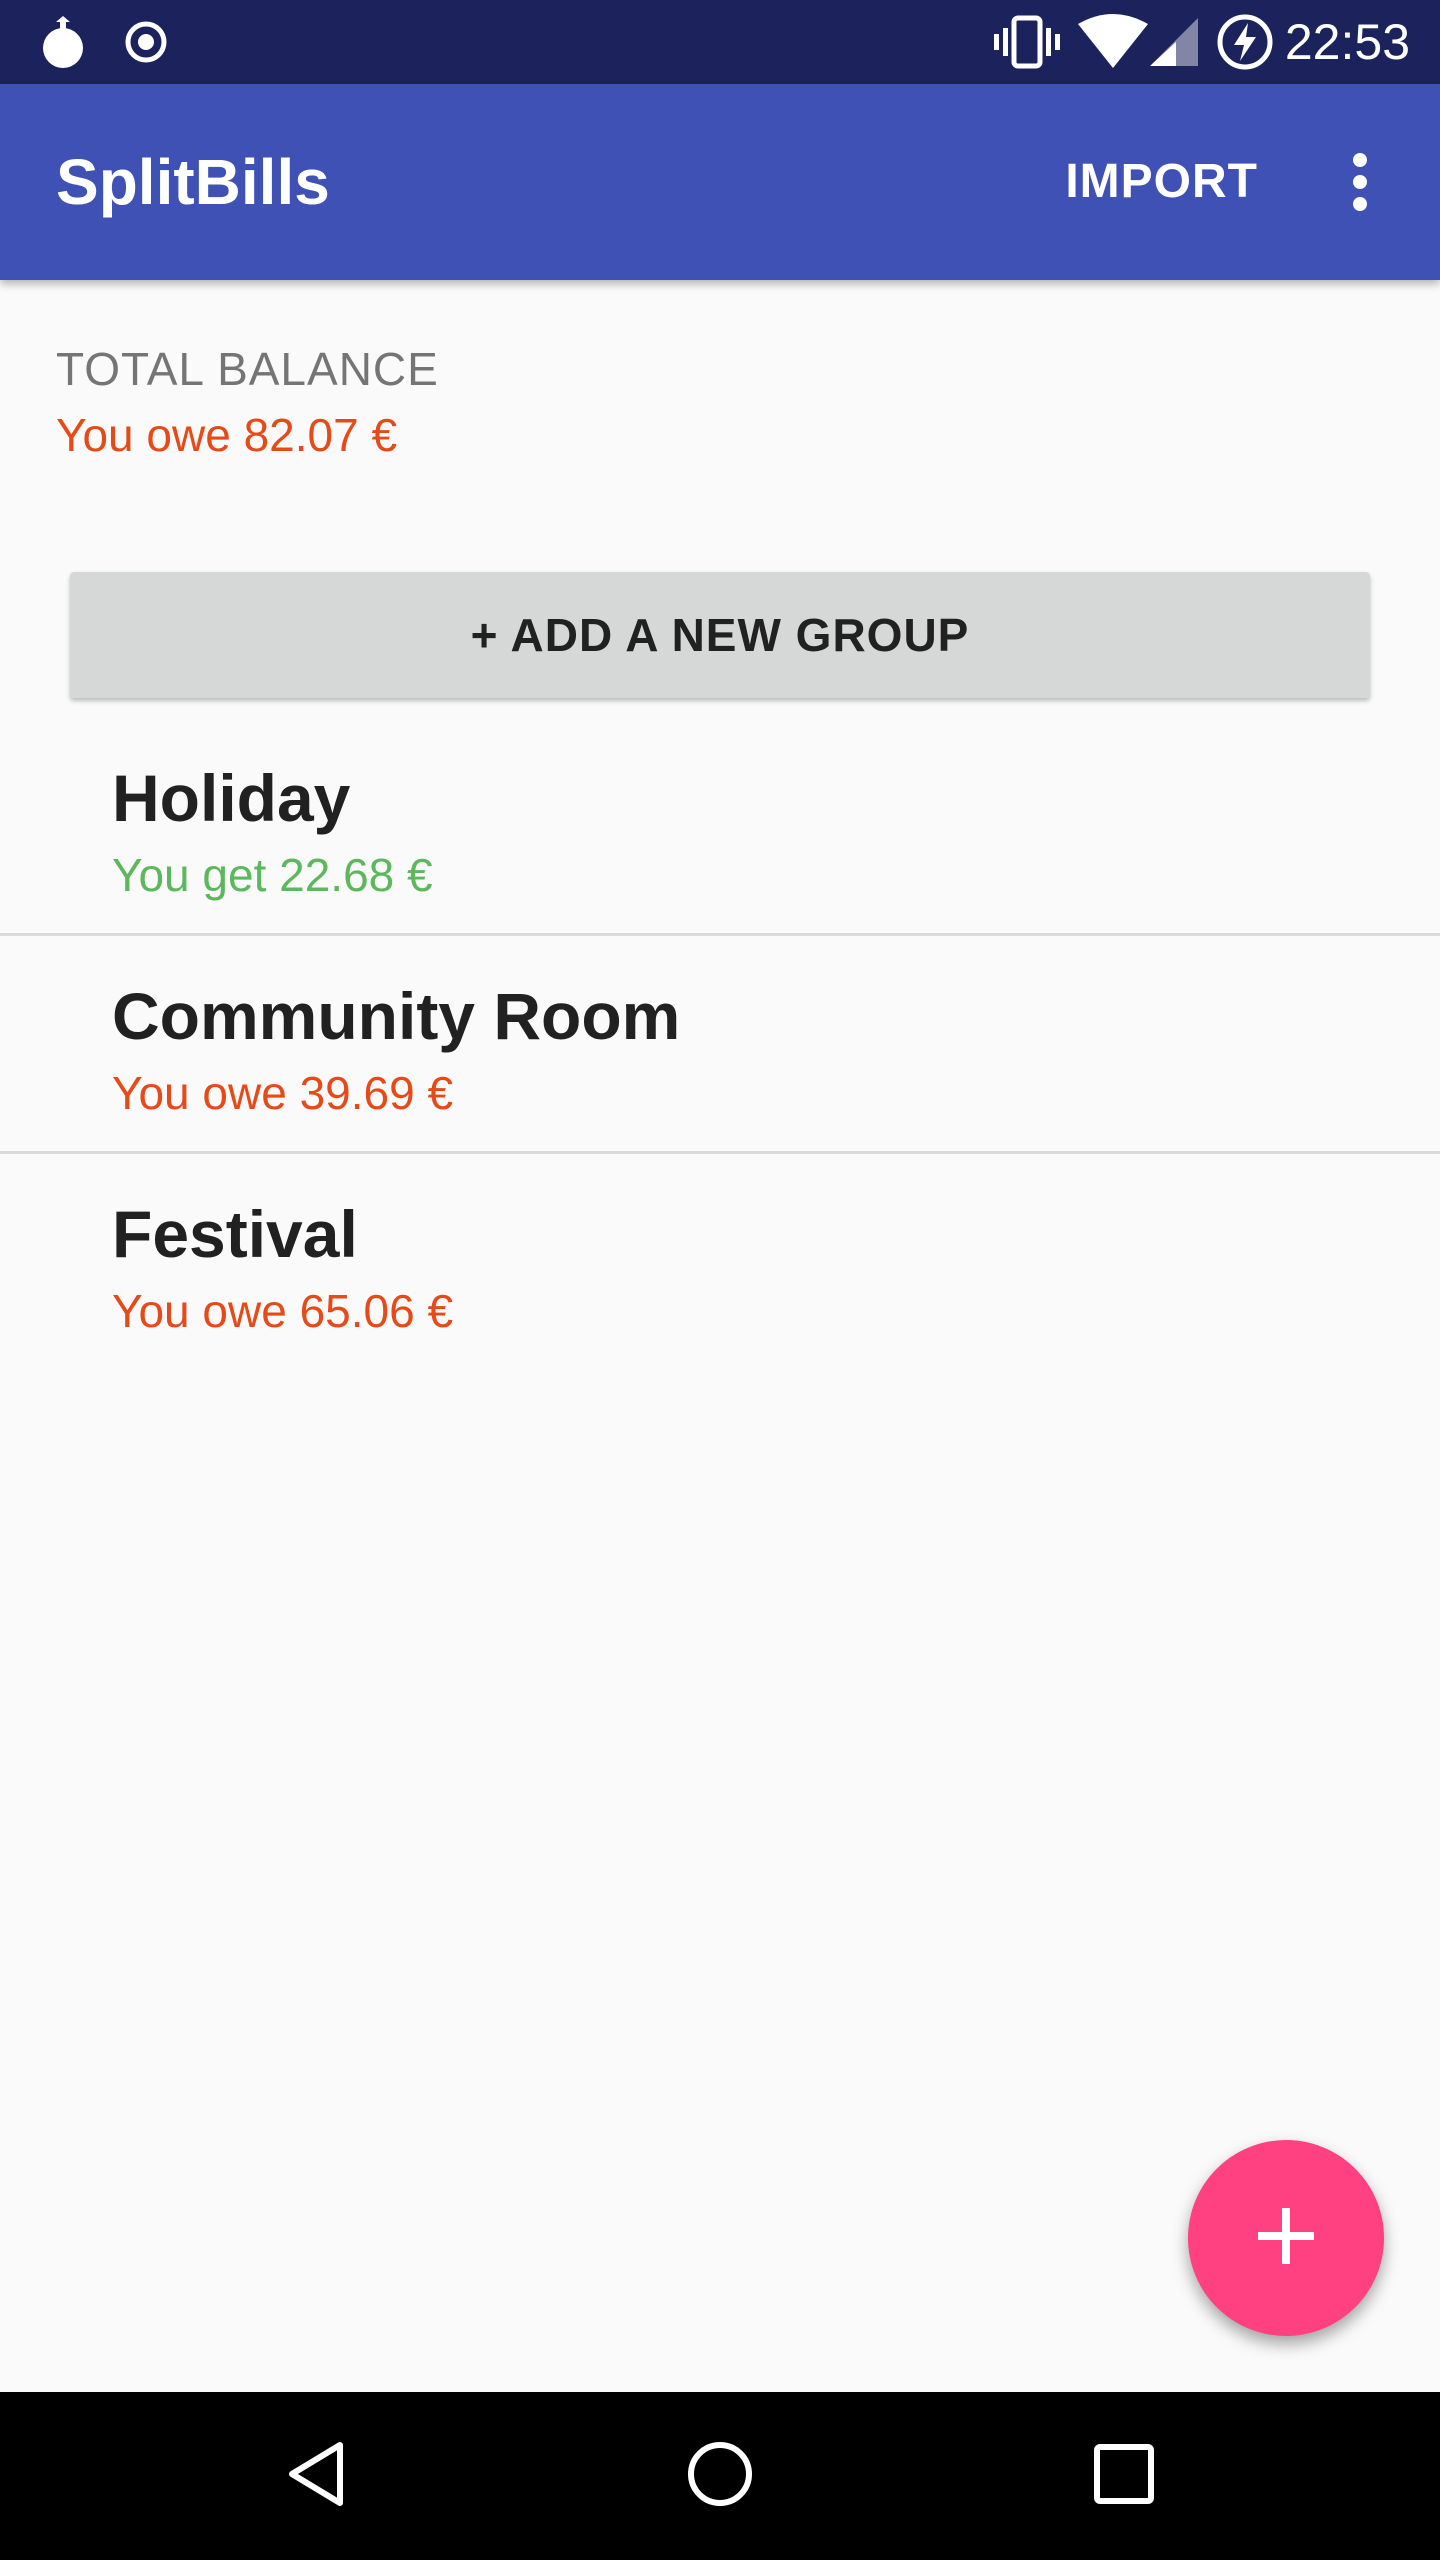 Image resolution: width=1440 pixels, height=2560 pixels. I want to click on plus-icon, so click(1286, 2238).